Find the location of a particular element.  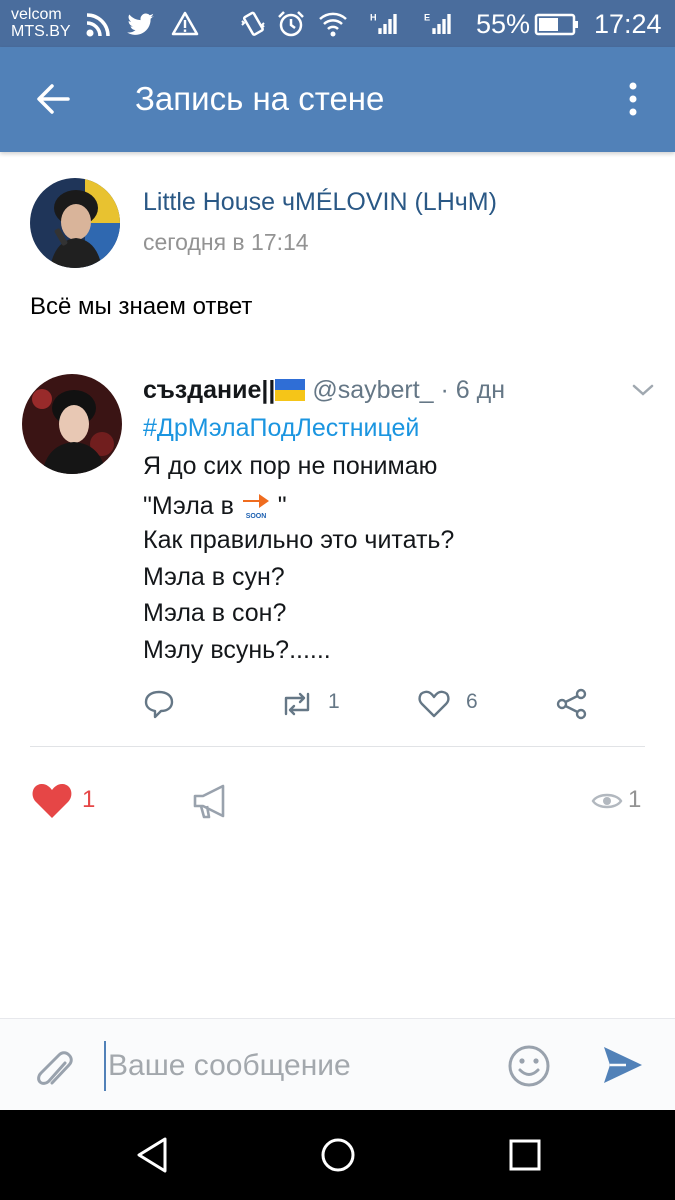

chevron-down-icon is located at coordinates (643, 390).